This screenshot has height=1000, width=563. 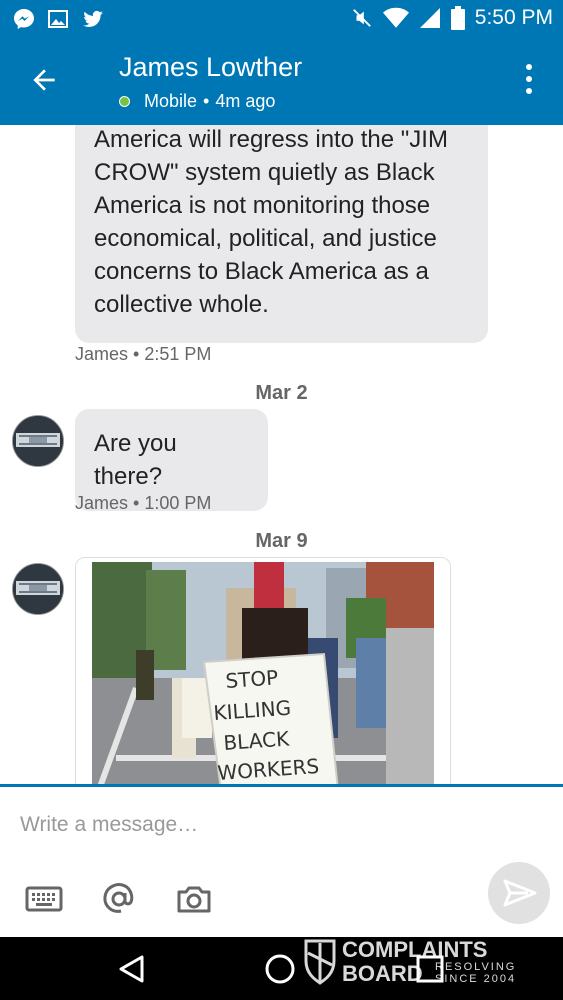 What do you see at coordinates (280, 969) in the screenshot?
I see `nav-home-icon` at bounding box center [280, 969].